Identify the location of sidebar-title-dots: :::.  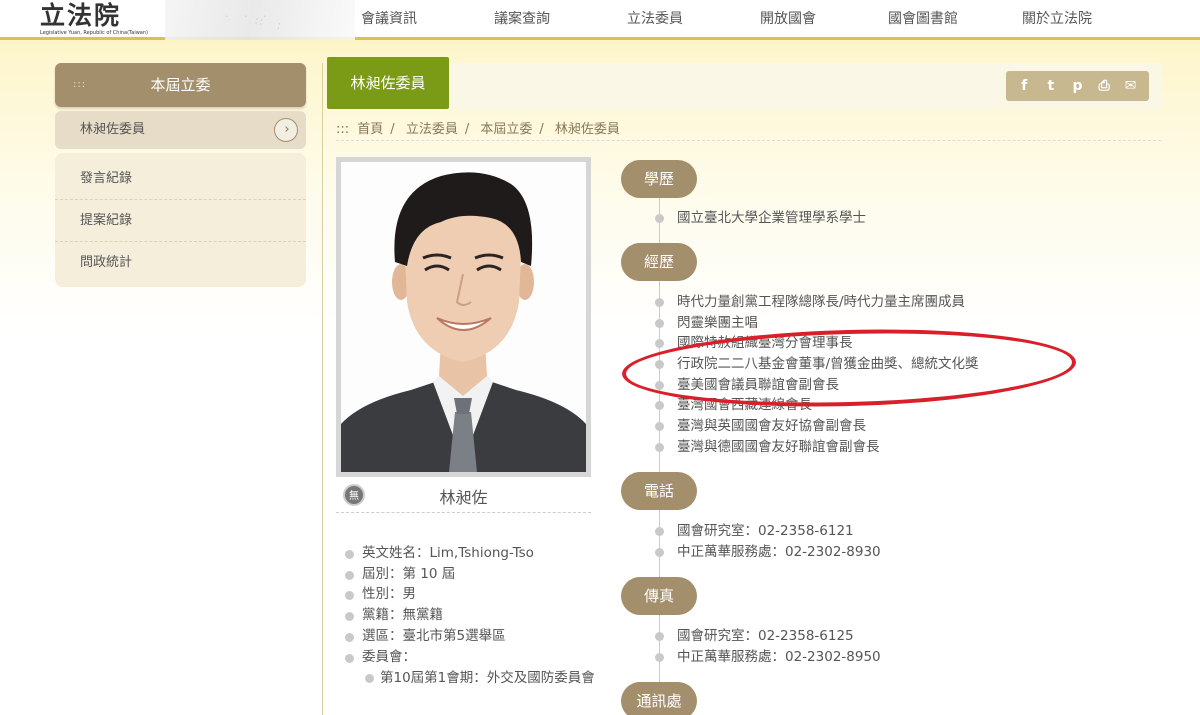
(80, 84).